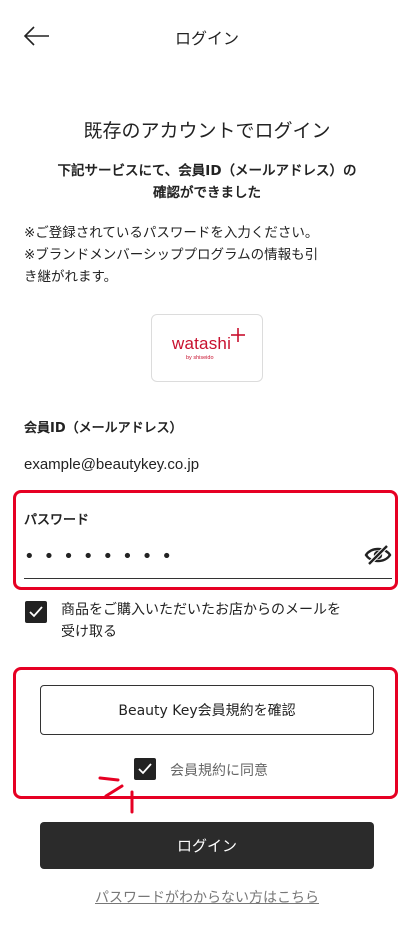 The width and height of the screenshot is (414, 932). What do you see at coordinates (378, 555) in the screenshot?
I see `eye-off-icon` at bounding box center [378, 555].